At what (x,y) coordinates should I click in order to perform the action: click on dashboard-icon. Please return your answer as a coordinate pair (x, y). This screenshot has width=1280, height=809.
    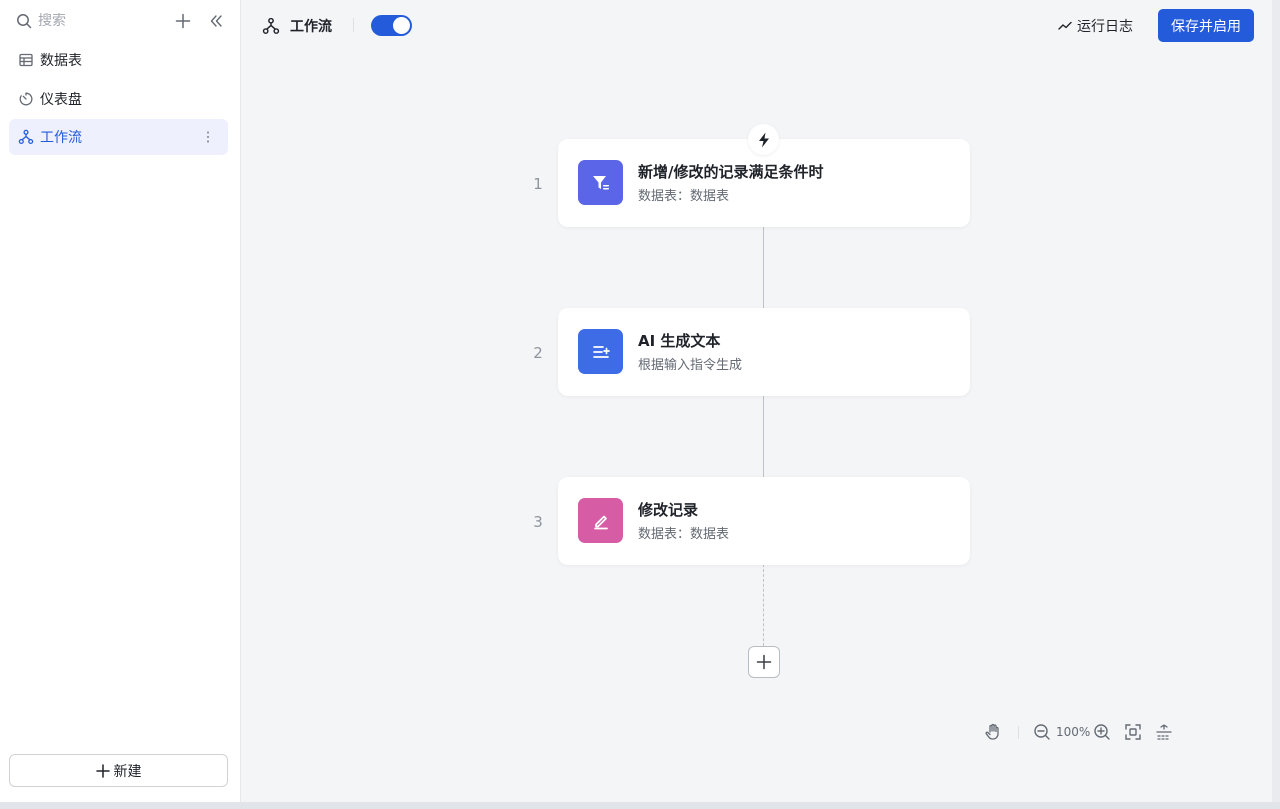
    Looking at the image, I should click on (26, 99).